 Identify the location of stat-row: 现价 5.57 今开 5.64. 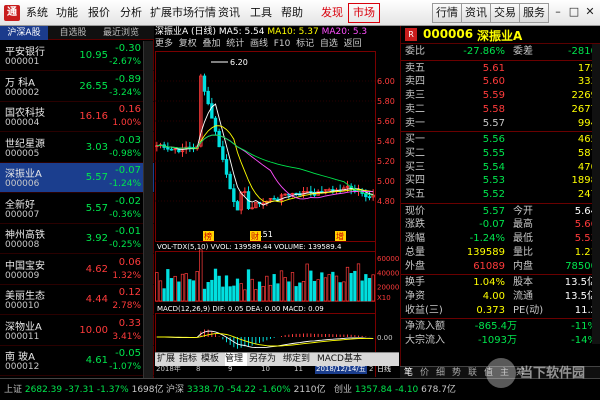
(500, 212).